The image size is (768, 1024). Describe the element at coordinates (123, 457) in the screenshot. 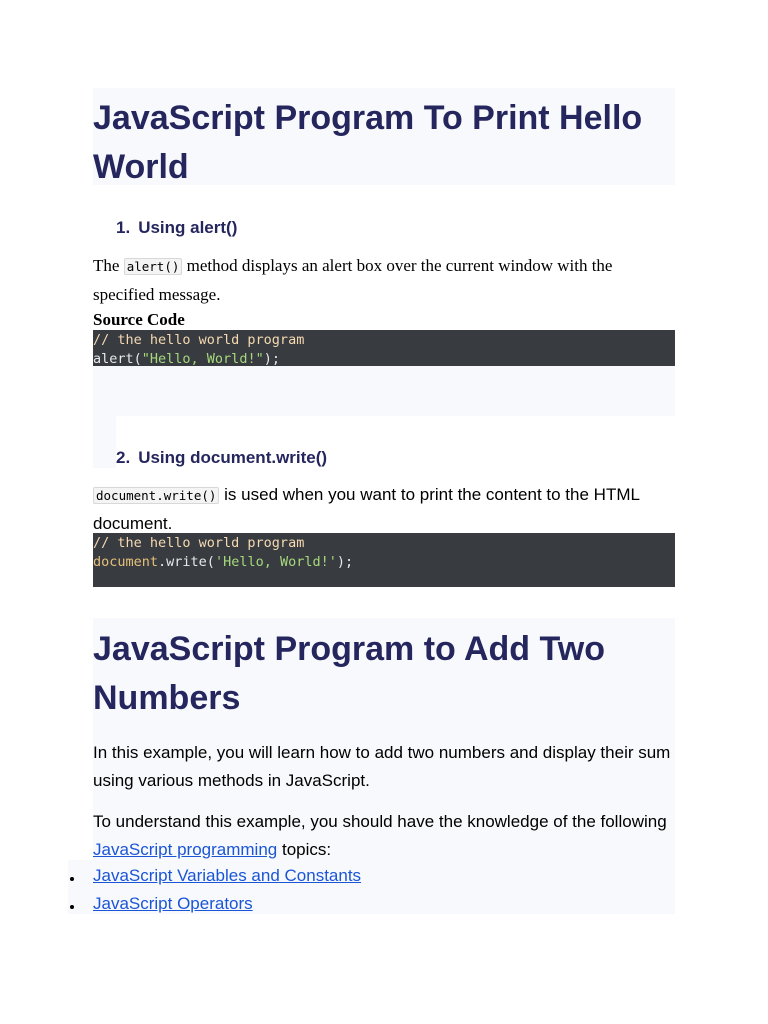

I see `method-2-number: 2.` at that location.